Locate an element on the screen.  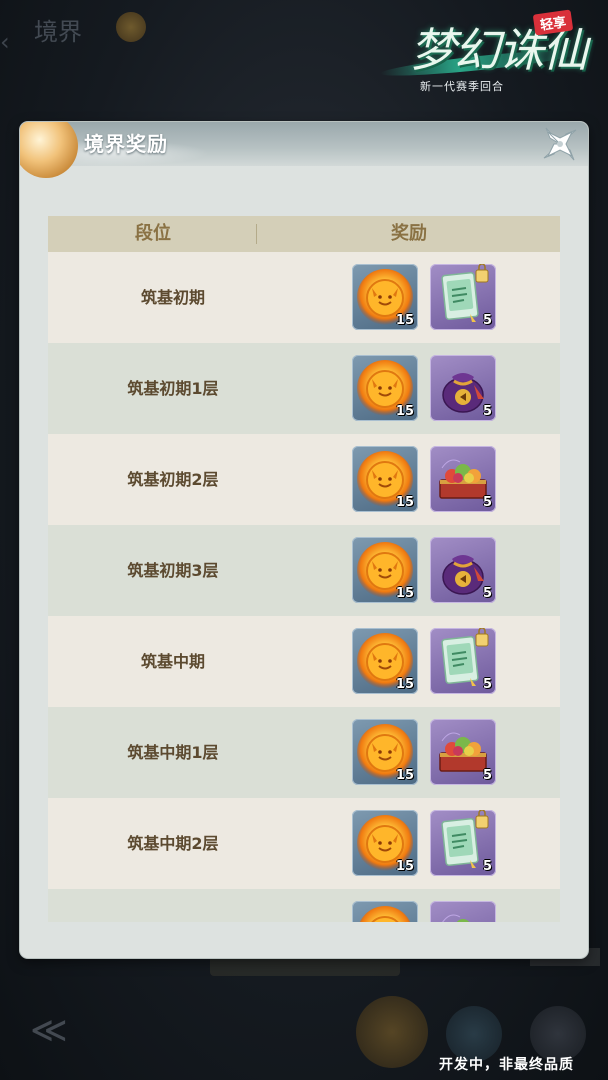
close-button is located at coordinates (560, 144).